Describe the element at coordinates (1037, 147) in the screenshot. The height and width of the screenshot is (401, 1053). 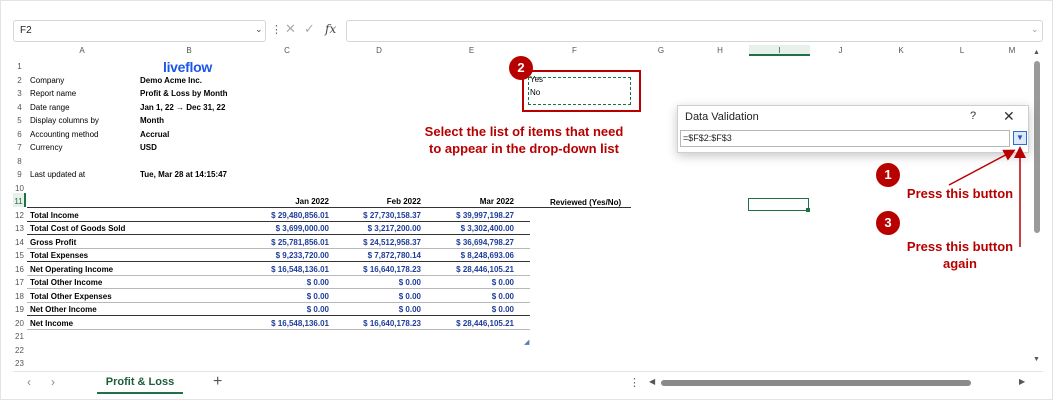
I see `vertical-scroll-thumb` at that location.